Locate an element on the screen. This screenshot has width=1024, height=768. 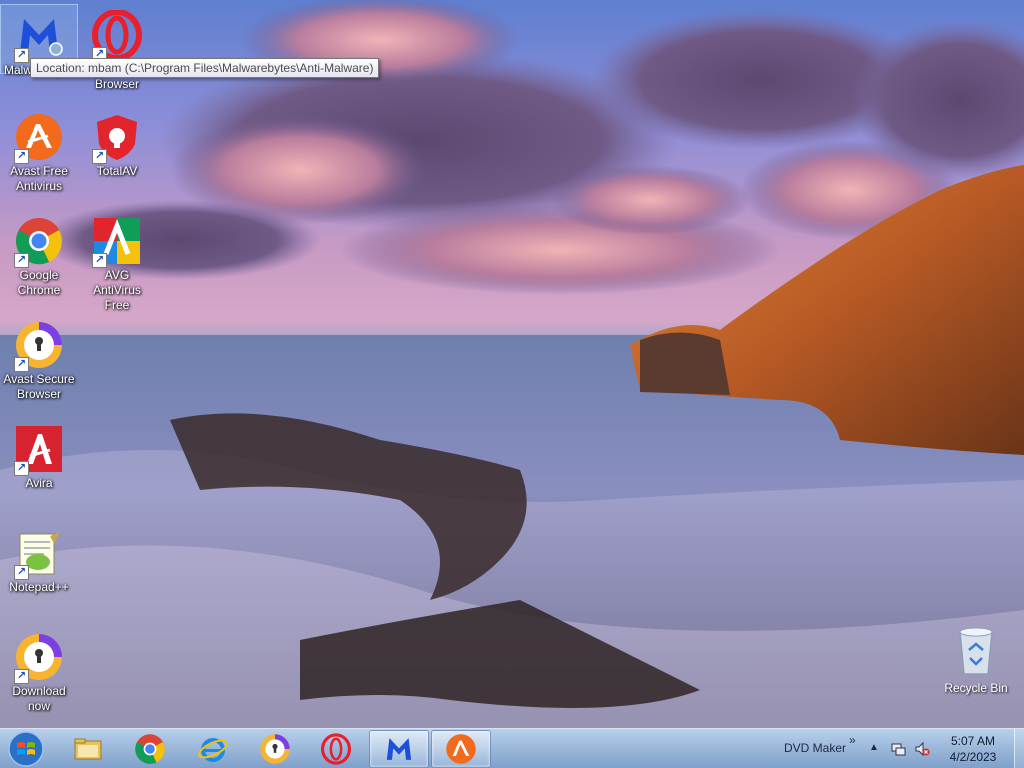
notepadpp-icon: ↗ is located at coordinates (39, 554).